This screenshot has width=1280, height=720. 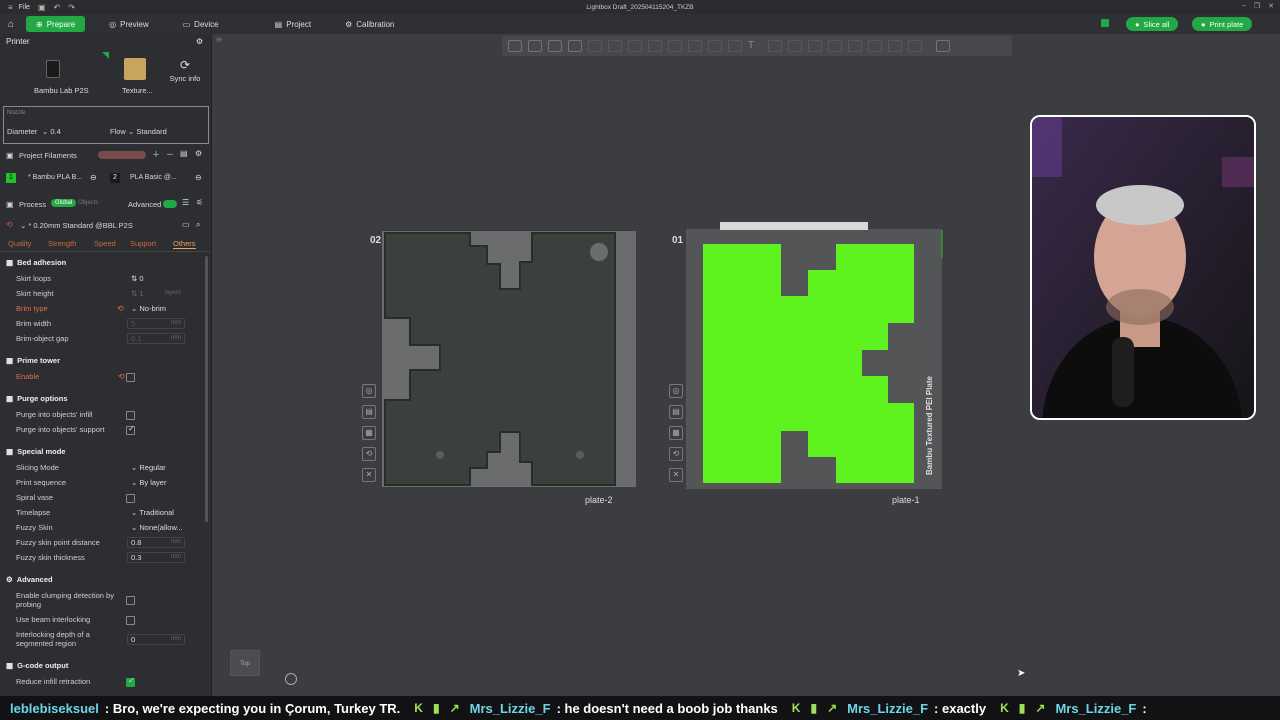 What do you see at coordinates (575, 46) in the screenshot?
I see `layers-icon` at bounding box center [575, 46].